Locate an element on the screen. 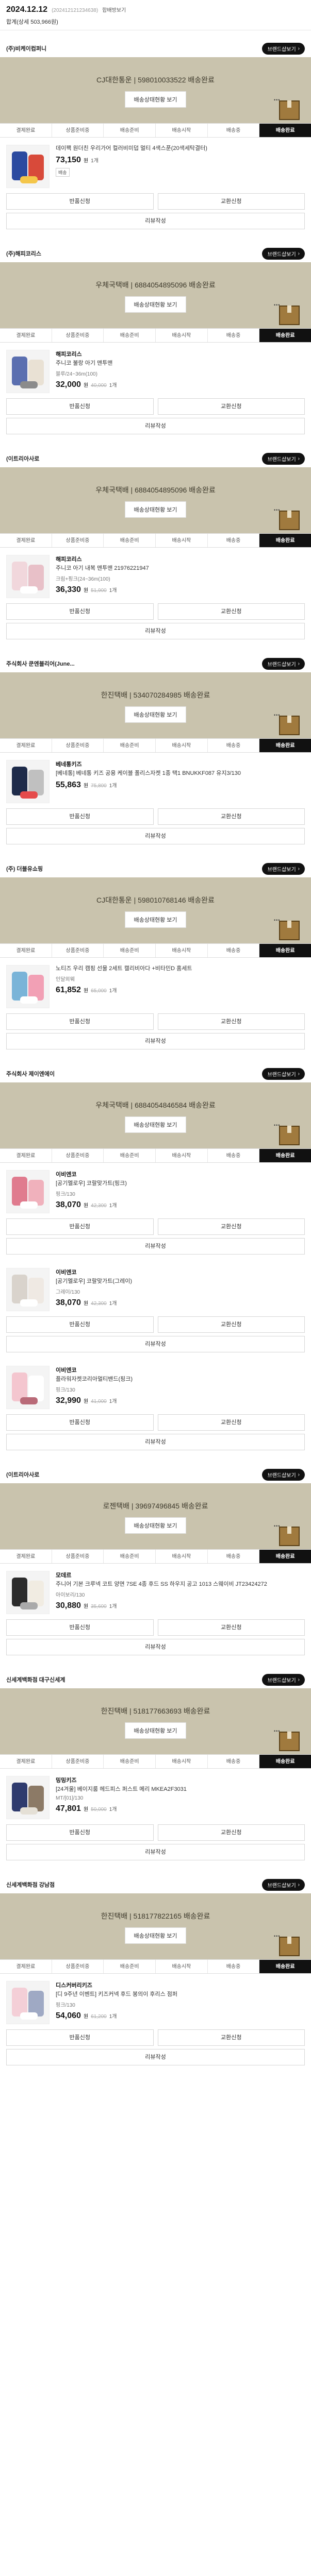 The image size is (311, 2576). combined-view-link: 합배방보기 is located at coordinates (114, 9).